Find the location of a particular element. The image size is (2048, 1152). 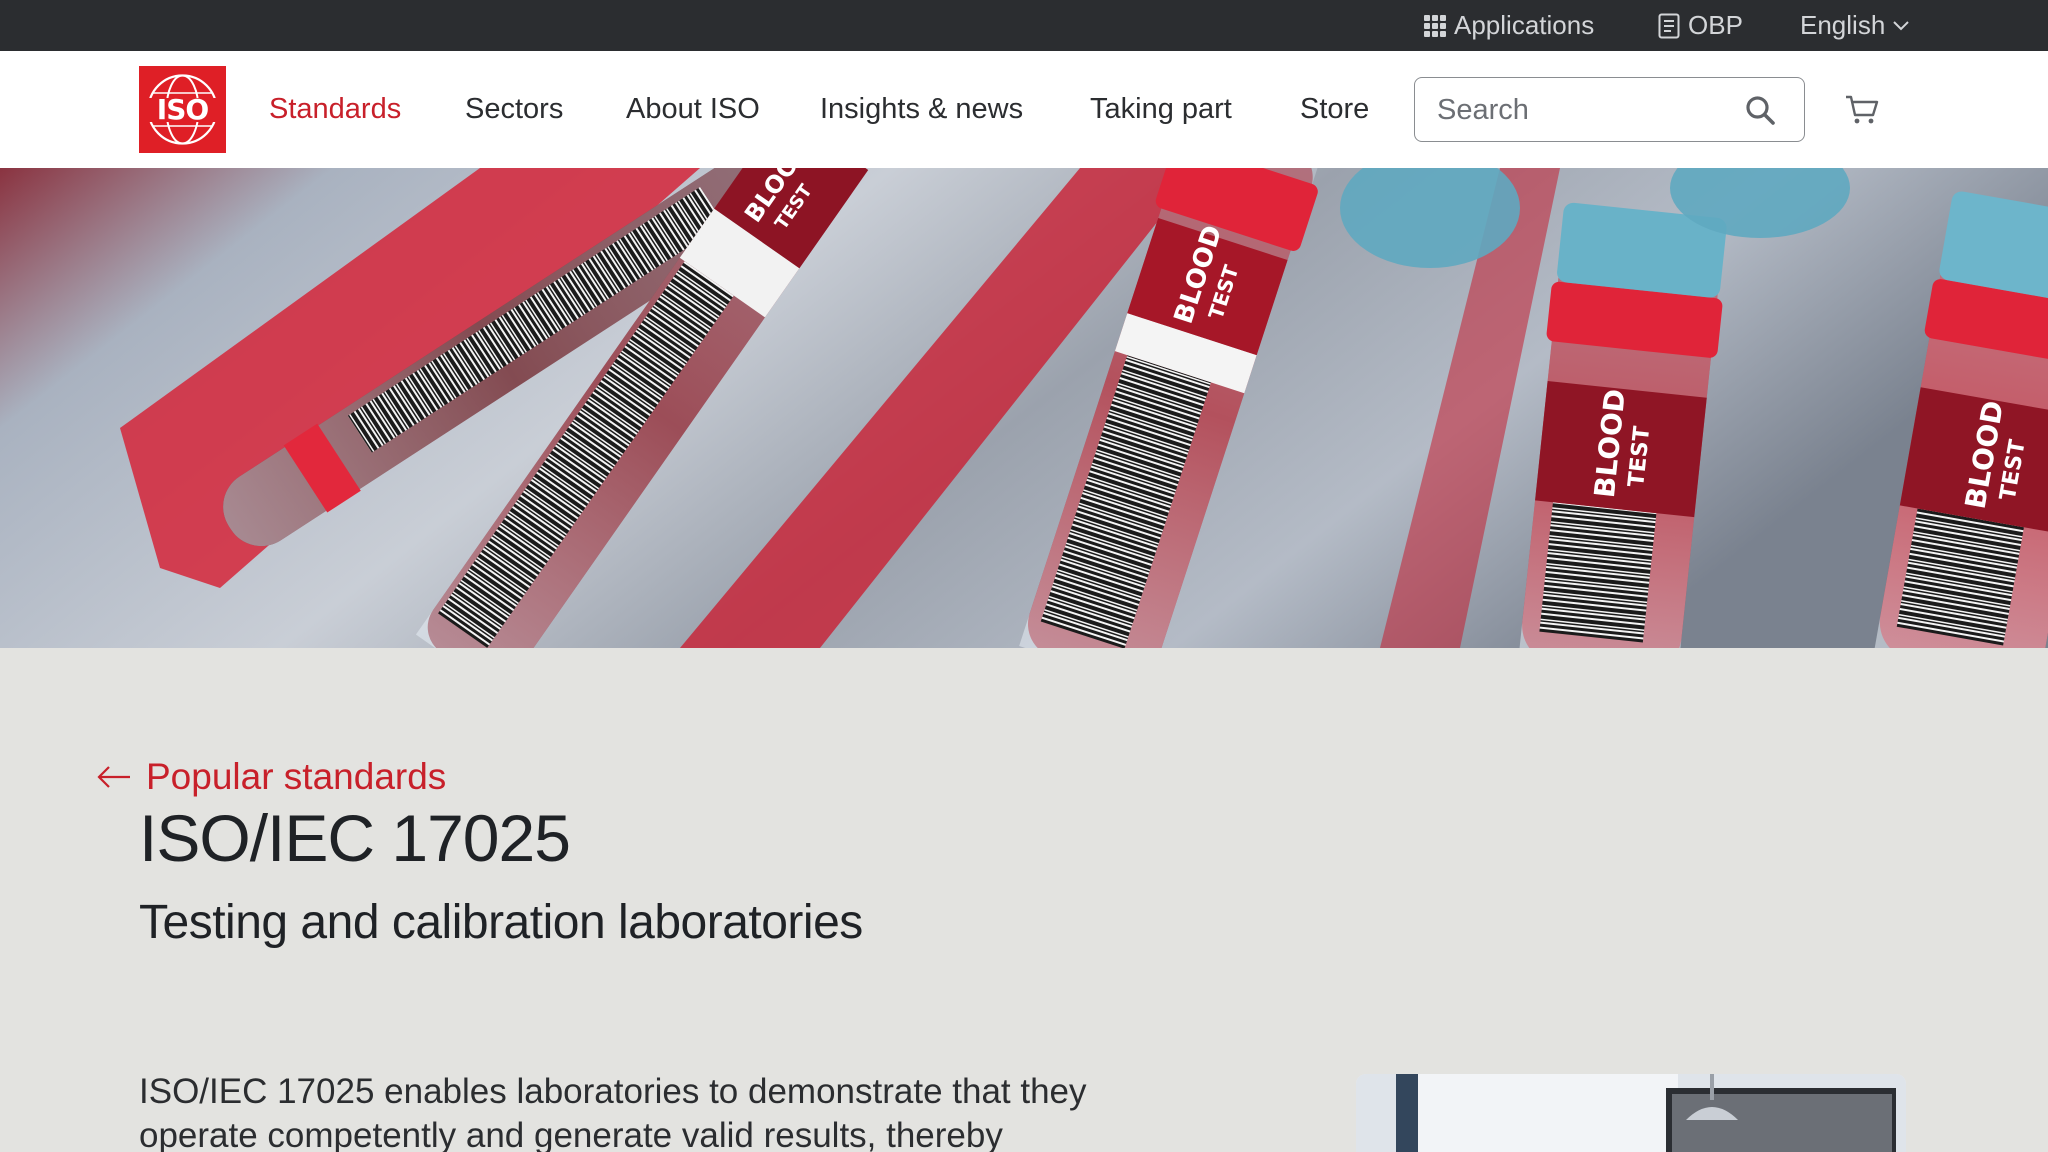

obp-label: OBP is located at coordinates (1715, 25).